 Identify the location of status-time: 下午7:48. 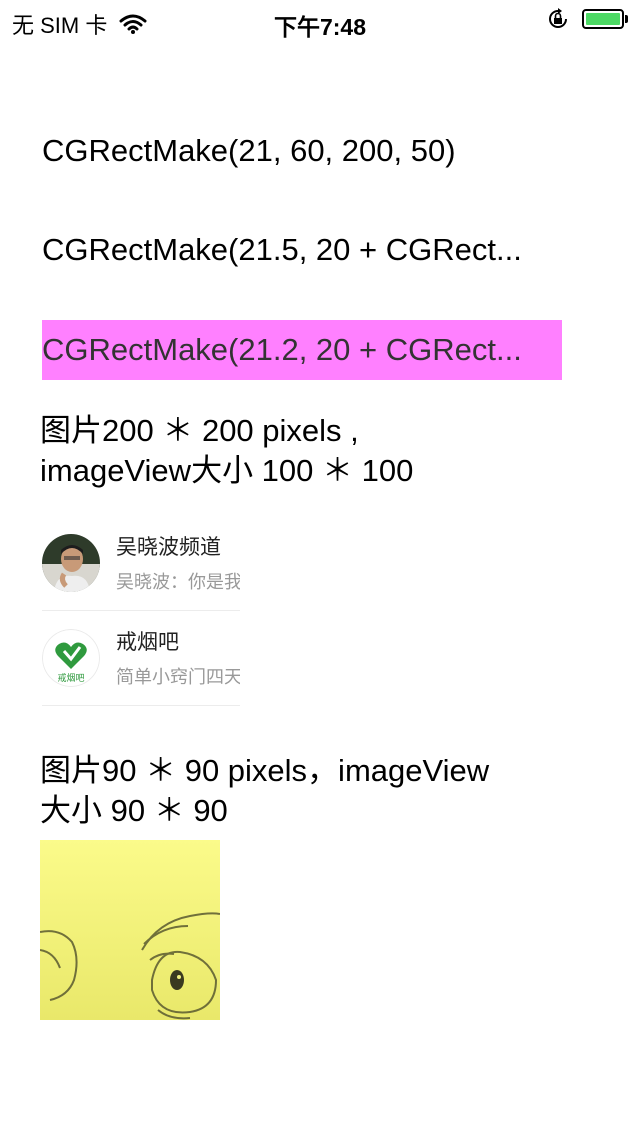
(320, 27).